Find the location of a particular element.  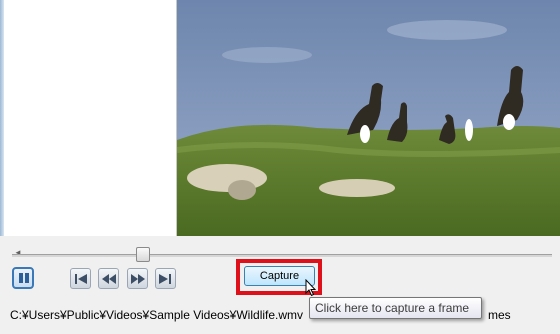

pause-button is located at coordinates (23, 278).